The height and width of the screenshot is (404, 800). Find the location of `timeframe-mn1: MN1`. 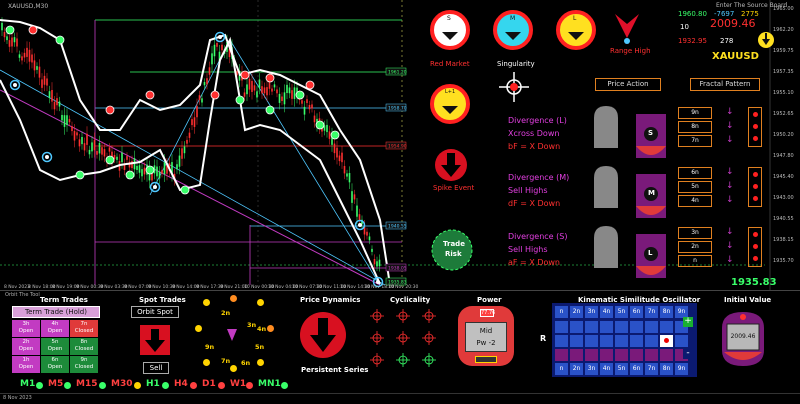

timeframe-mn1: MN1 is located at coordinates (269, 384).